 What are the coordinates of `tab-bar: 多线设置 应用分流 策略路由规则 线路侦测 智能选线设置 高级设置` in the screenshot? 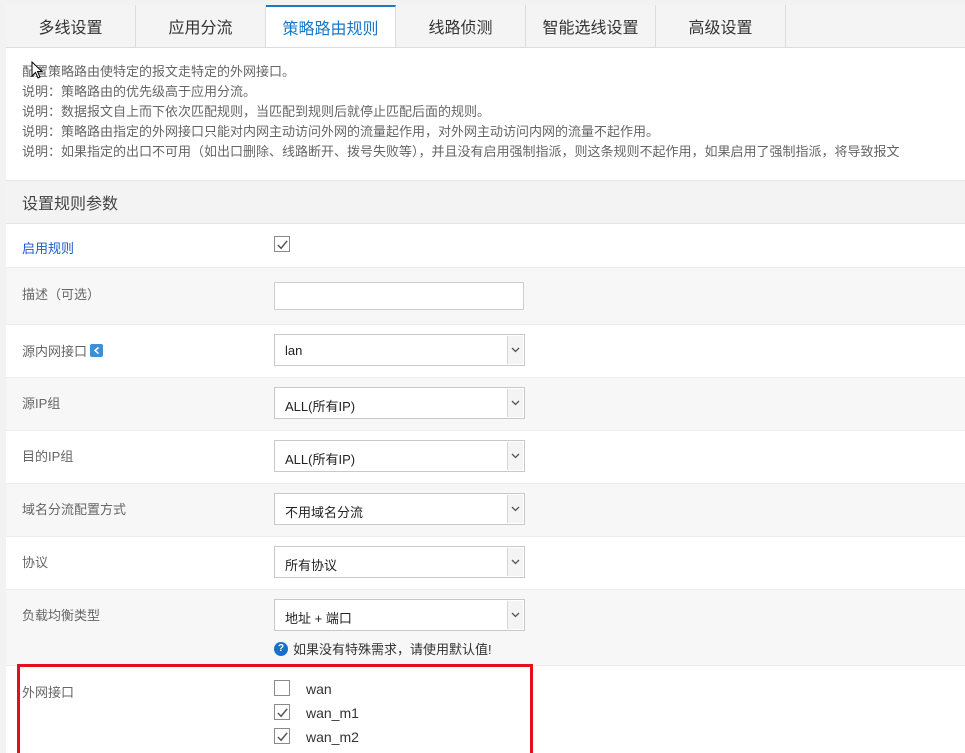 It's located at (485, 26).